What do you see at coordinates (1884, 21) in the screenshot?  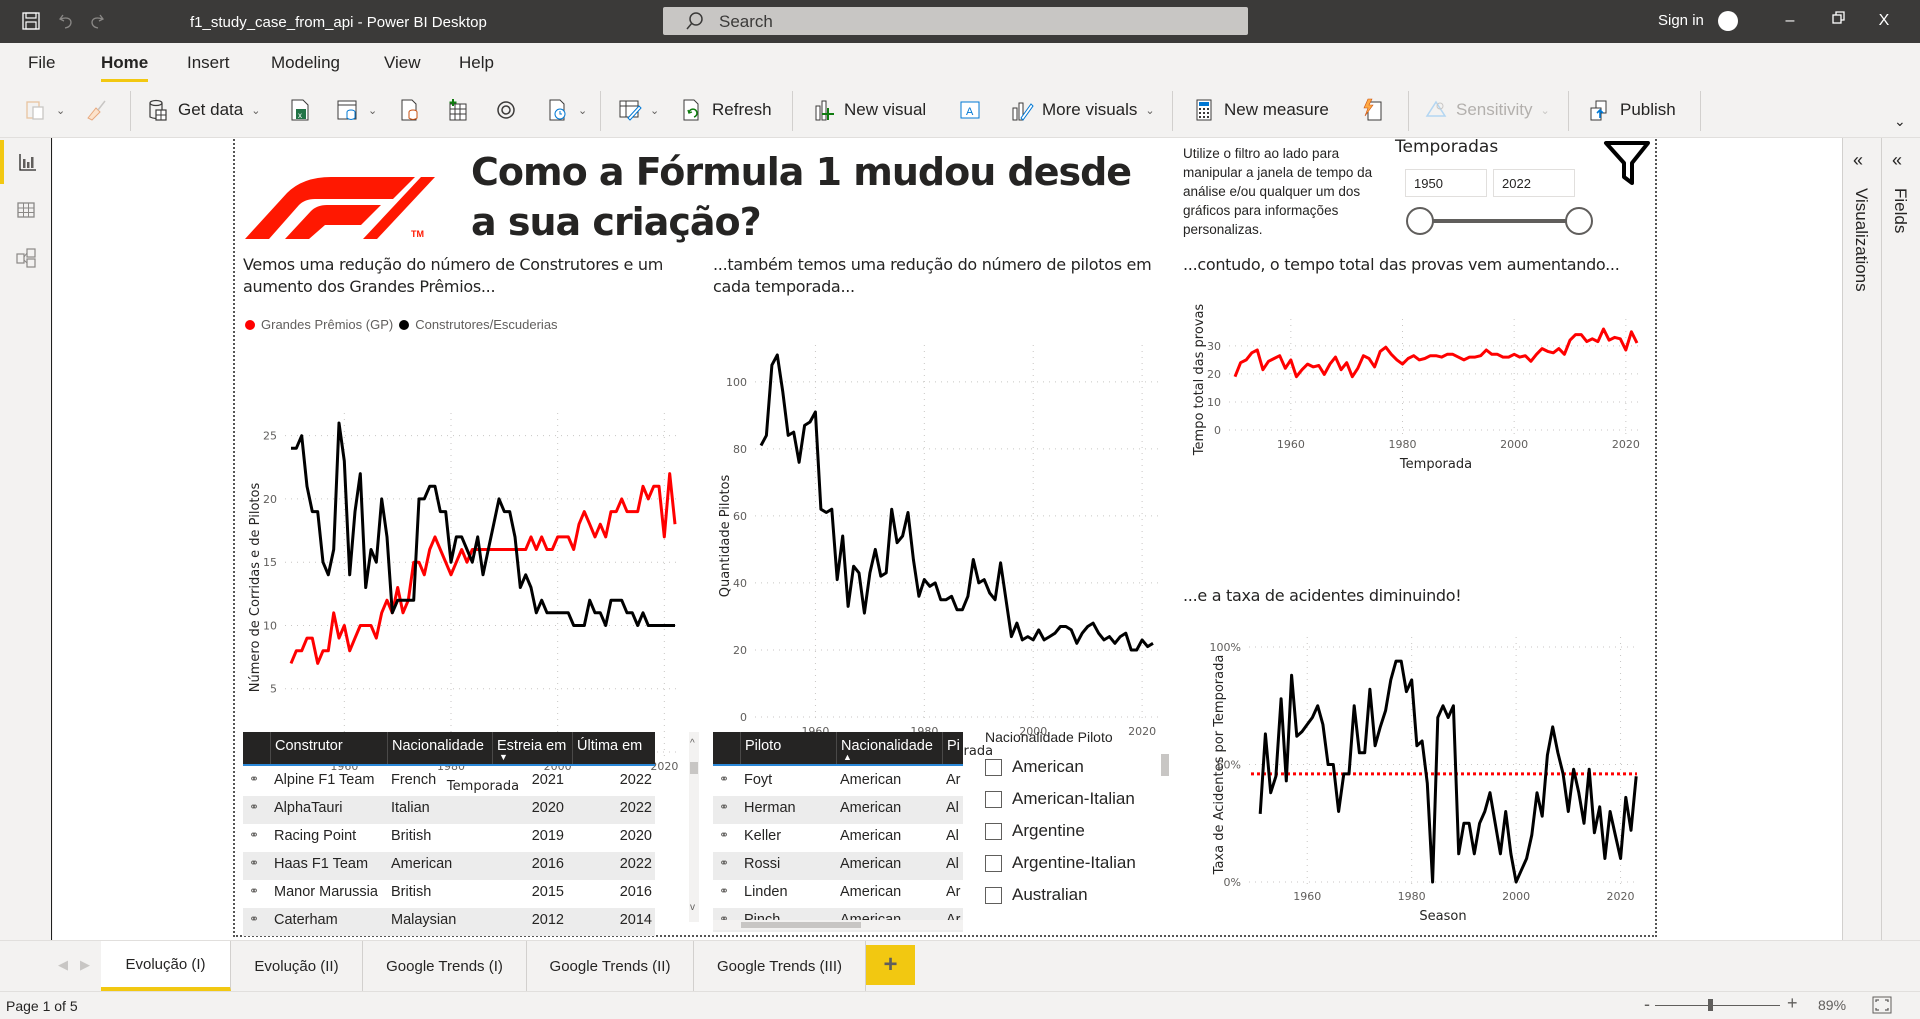 I see `close-button: X` at bounding box center [1884, 21].